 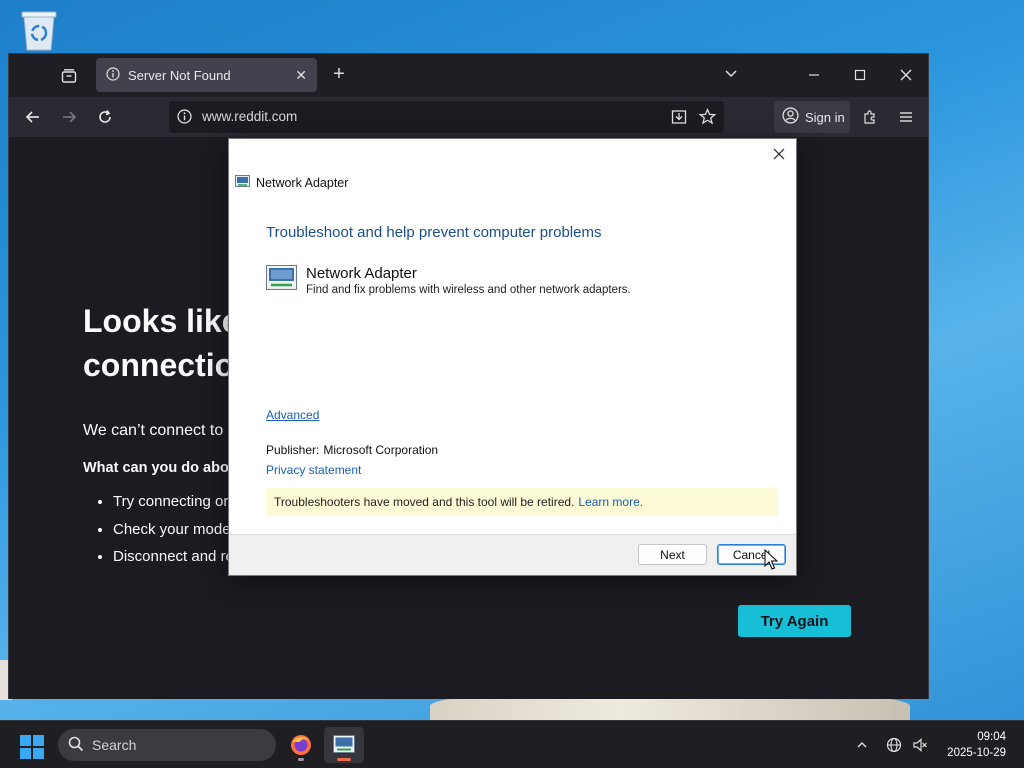 What do you see at coordinates (512, 744) in the screenshot?
I see `taskbar: Search 09:04 2025-10-29` at bounding box center [512, 744].